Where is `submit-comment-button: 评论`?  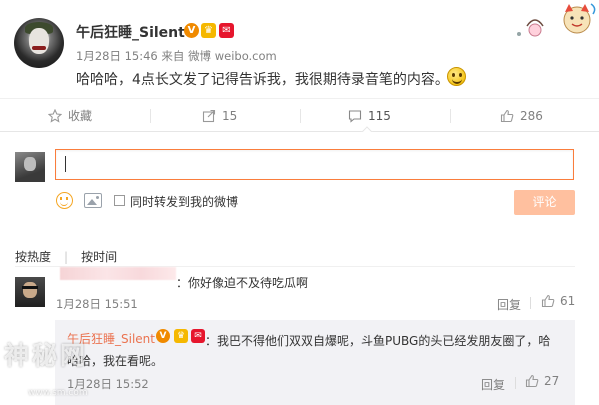 submit-comment-button: 评论 is located at coordinates (544, 202).